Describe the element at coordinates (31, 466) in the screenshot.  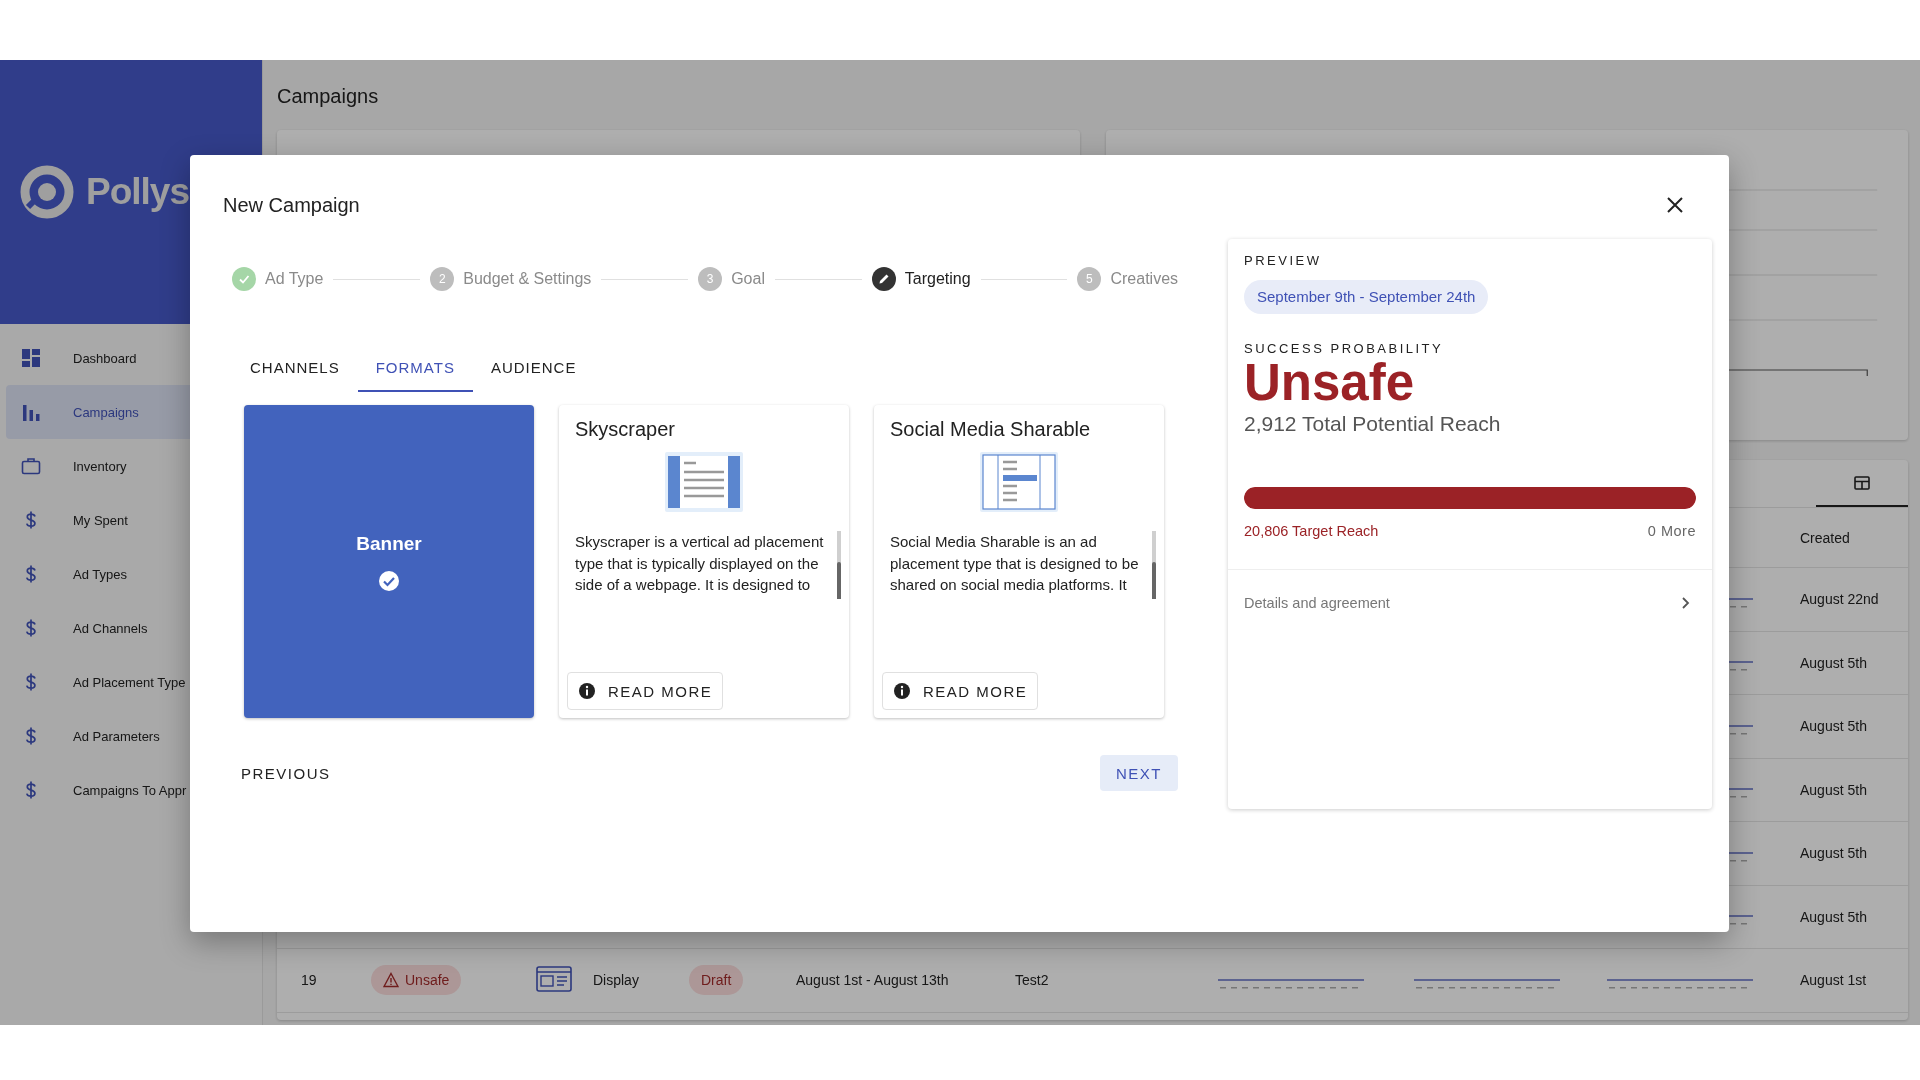
I see `briefcase-icon` at that location.